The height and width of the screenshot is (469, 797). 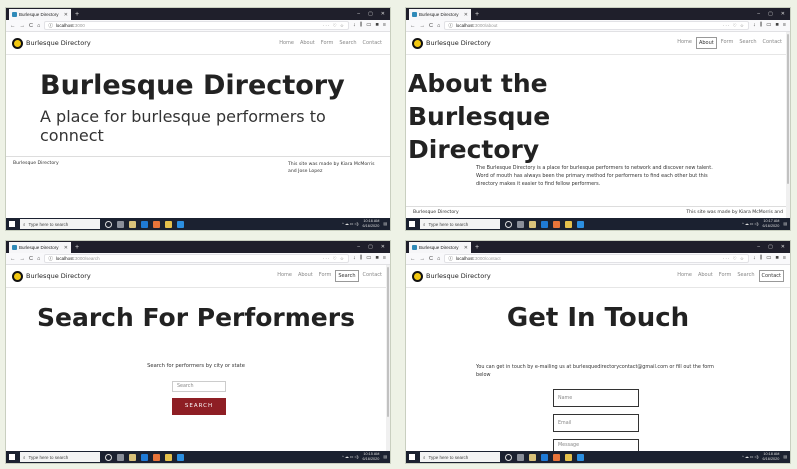 I want to click on nav-about: About, so click(x=307, y=43).